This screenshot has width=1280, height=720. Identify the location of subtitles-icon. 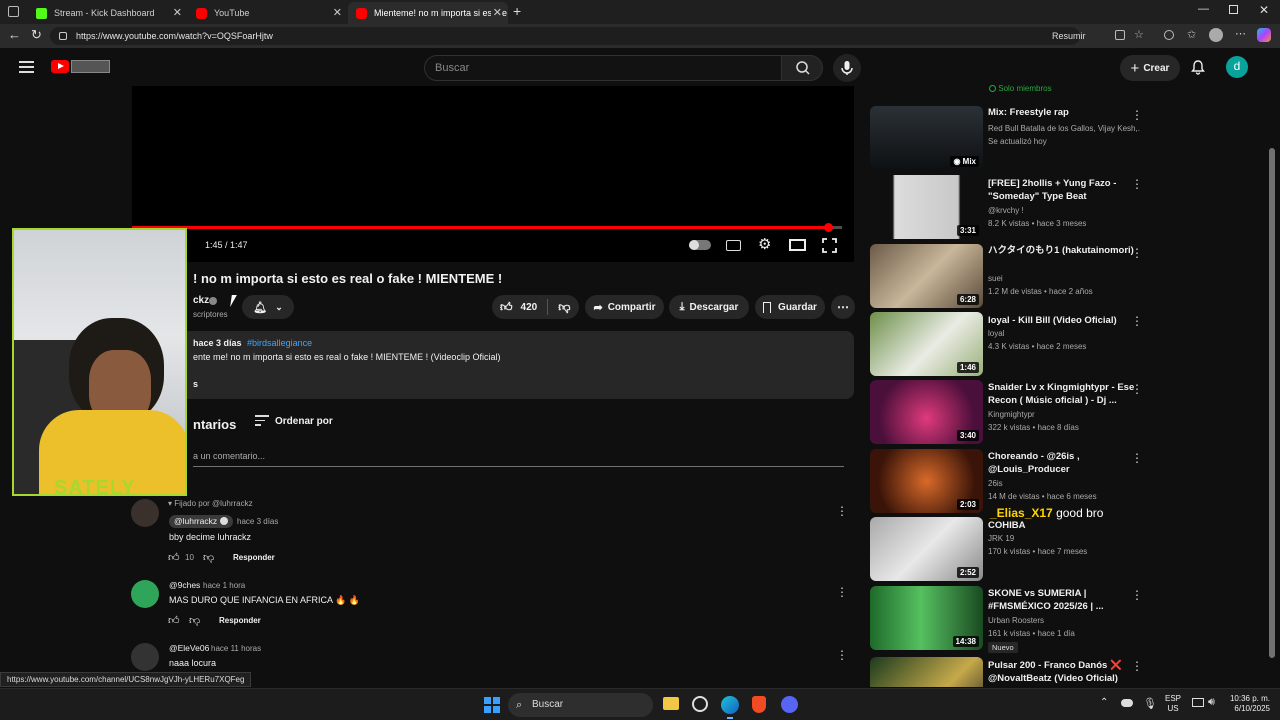
(733, 245).